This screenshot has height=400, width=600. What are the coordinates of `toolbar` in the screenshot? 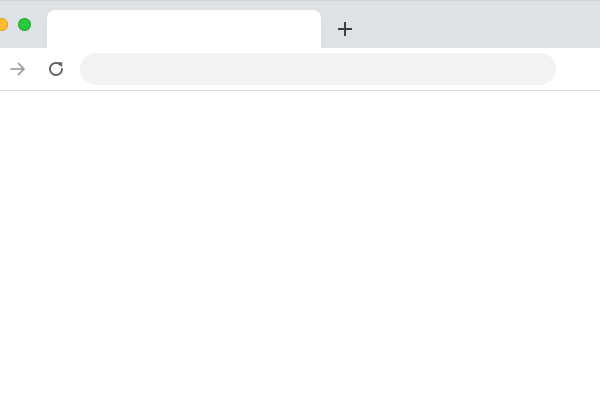 It's located at (300, 69).